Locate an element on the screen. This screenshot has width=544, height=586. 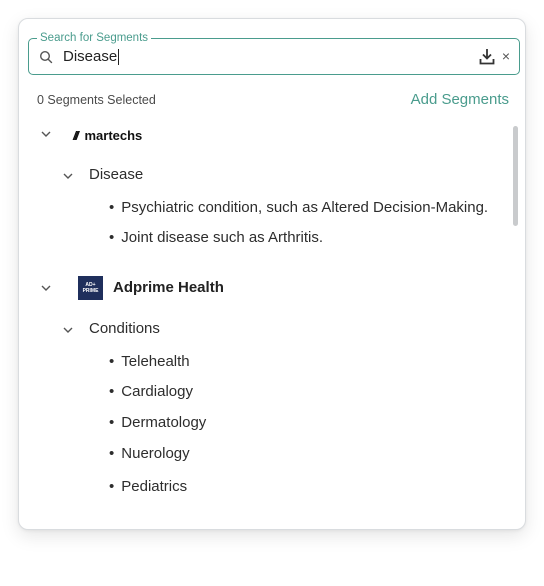
segment-item: • Telehealth is located at coordinates (149, 361).